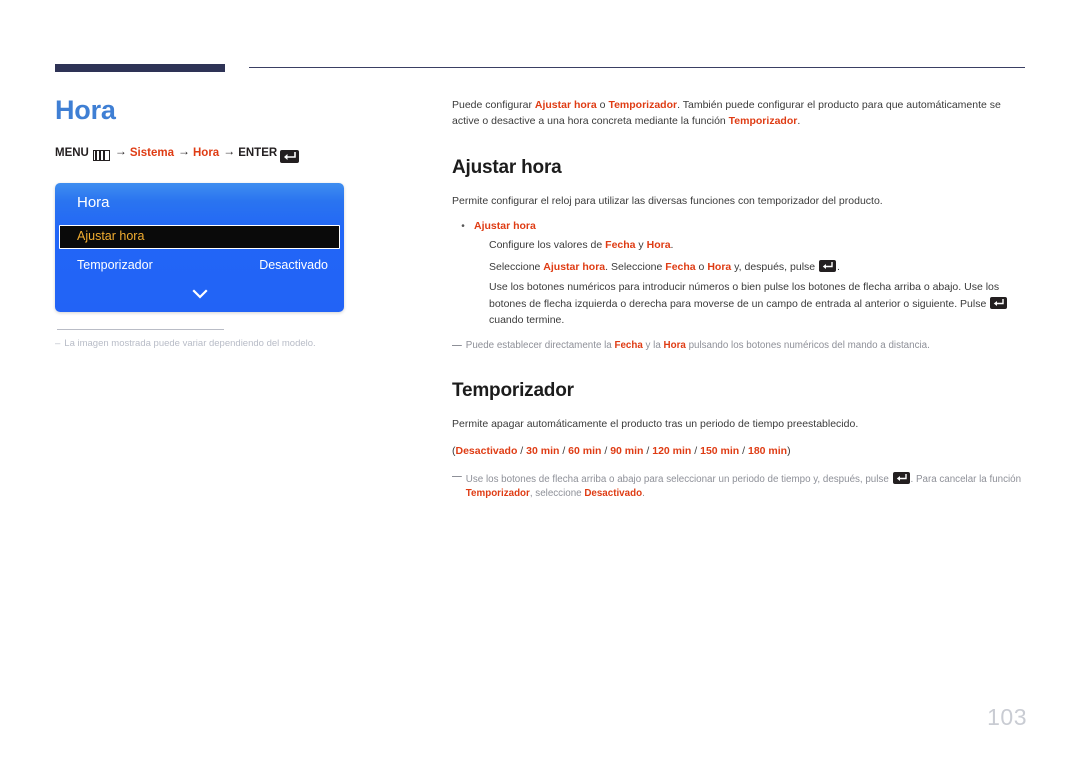 The width and height of the screenshot is (1080, 763). Describe the element at coordinates (1007, 717) in the screenshot. I see `page-number: 103` at that location.